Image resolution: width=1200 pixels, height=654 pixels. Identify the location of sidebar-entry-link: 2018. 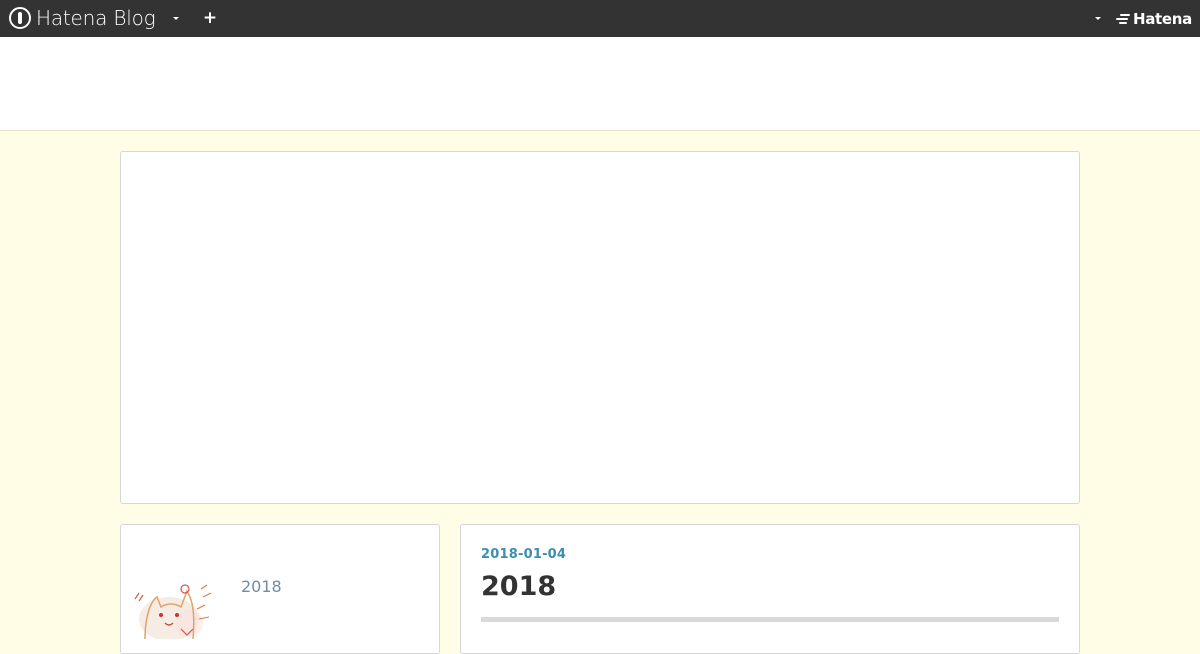
(261, 586).